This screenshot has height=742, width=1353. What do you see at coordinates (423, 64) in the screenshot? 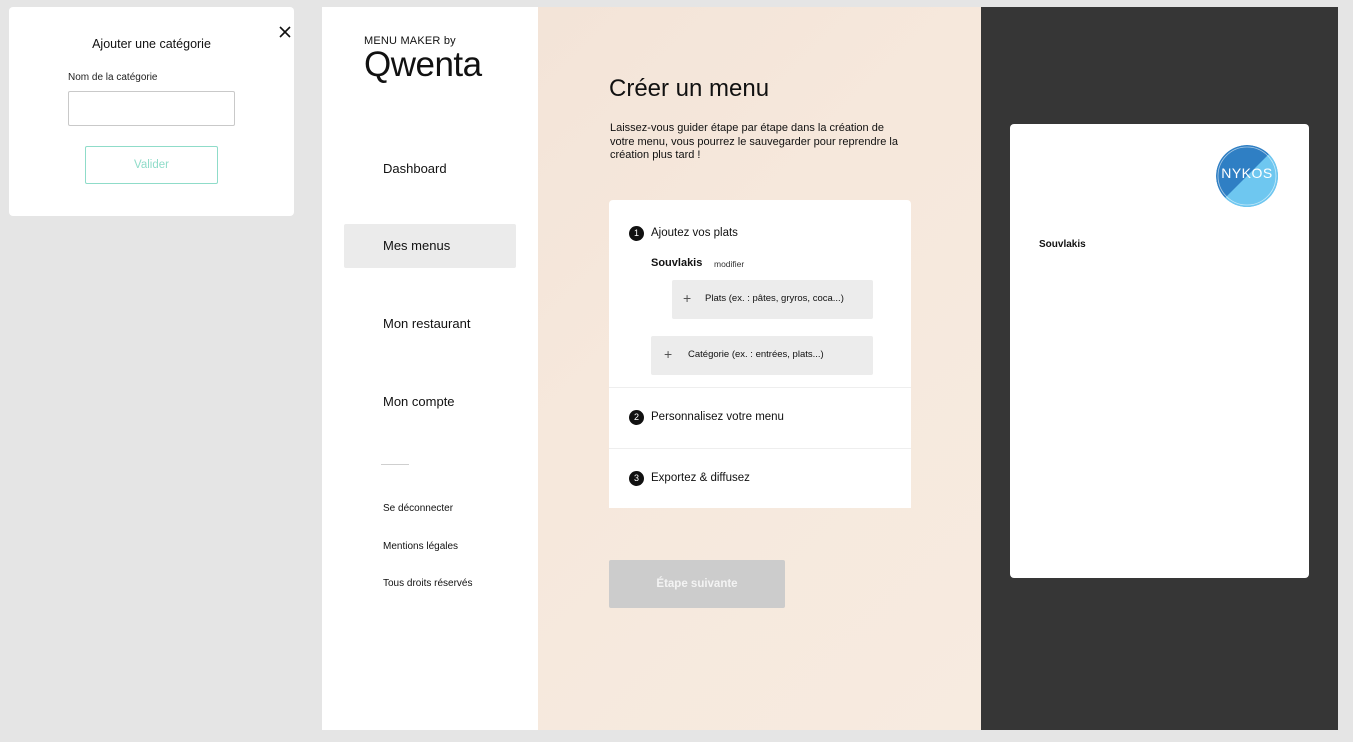
I see `brand-logo: Qwenta` at bounding box center [423, 64].